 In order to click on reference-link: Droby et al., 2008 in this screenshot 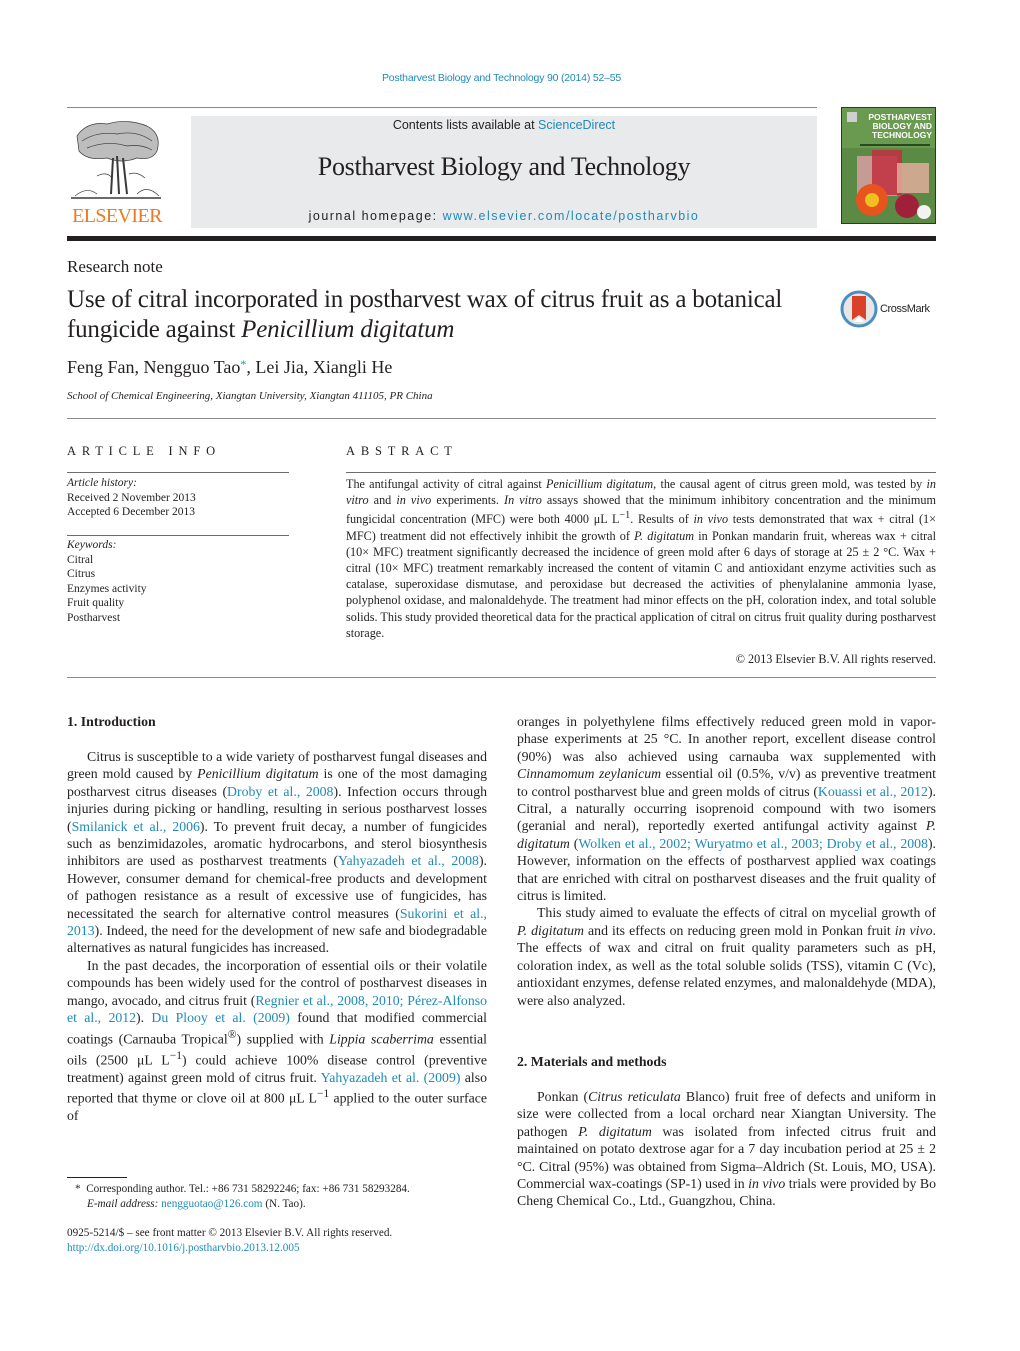, I will do `click(280, 791)`.